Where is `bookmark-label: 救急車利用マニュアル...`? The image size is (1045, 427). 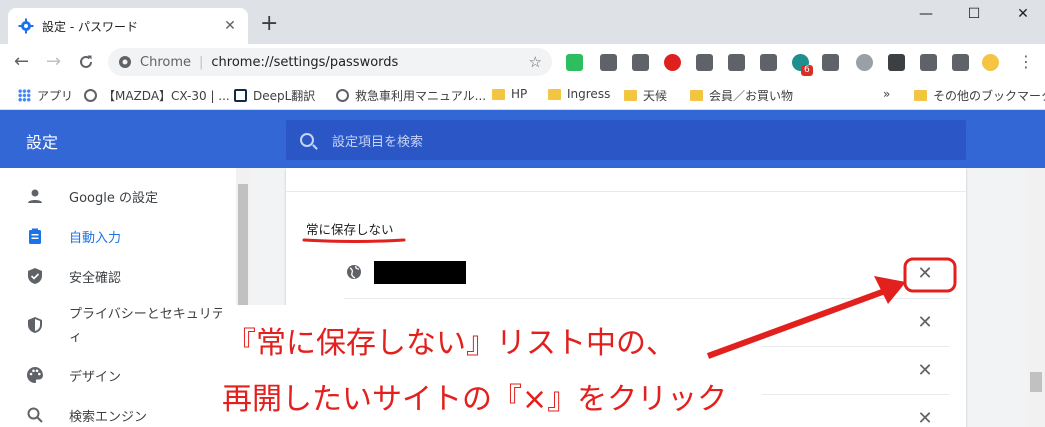
bookmark-label: 救急車利用マニュアル... is located at coordinates (421, 96).